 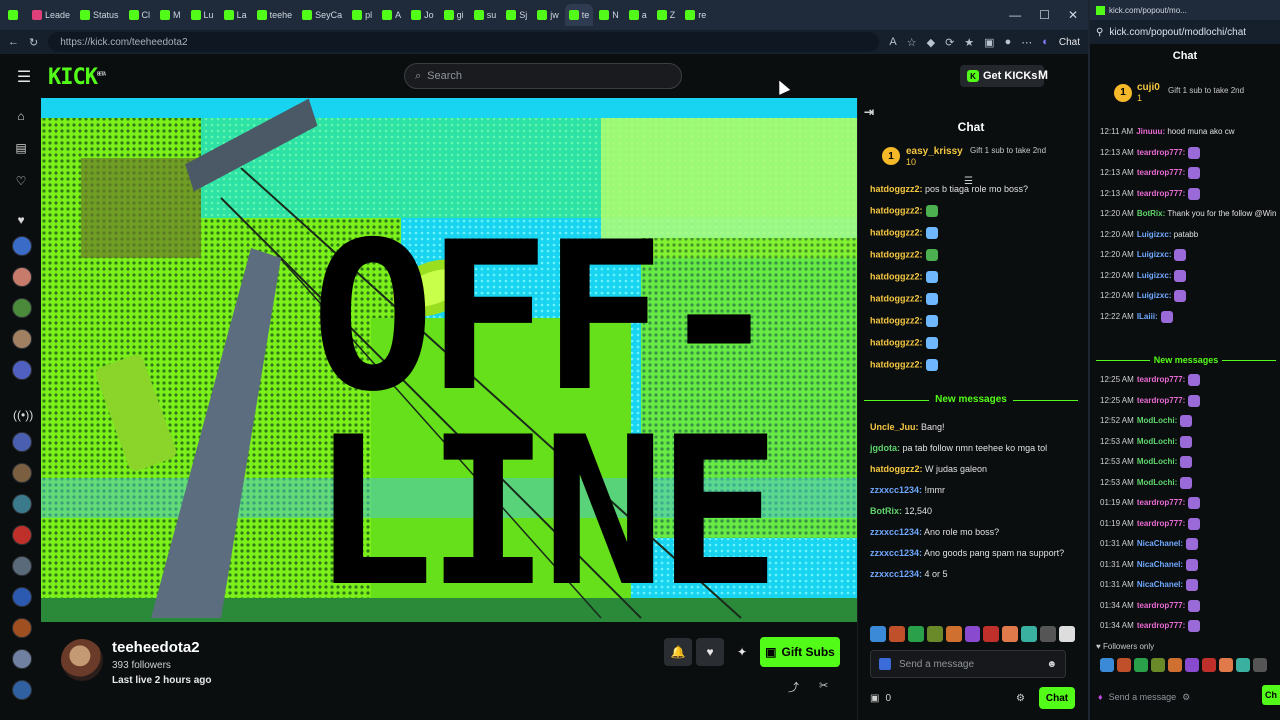 What do you see at coordinates (1271, 695) in the screenshot?
I see `popout-send-button: Ch` at bounding box center [1271, 695].